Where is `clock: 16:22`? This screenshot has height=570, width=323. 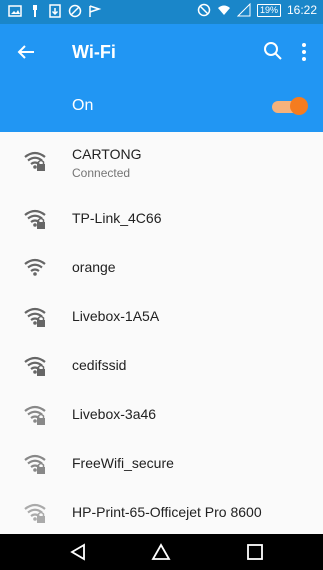 clock: 16:22 is located at coordinates (301, 10).